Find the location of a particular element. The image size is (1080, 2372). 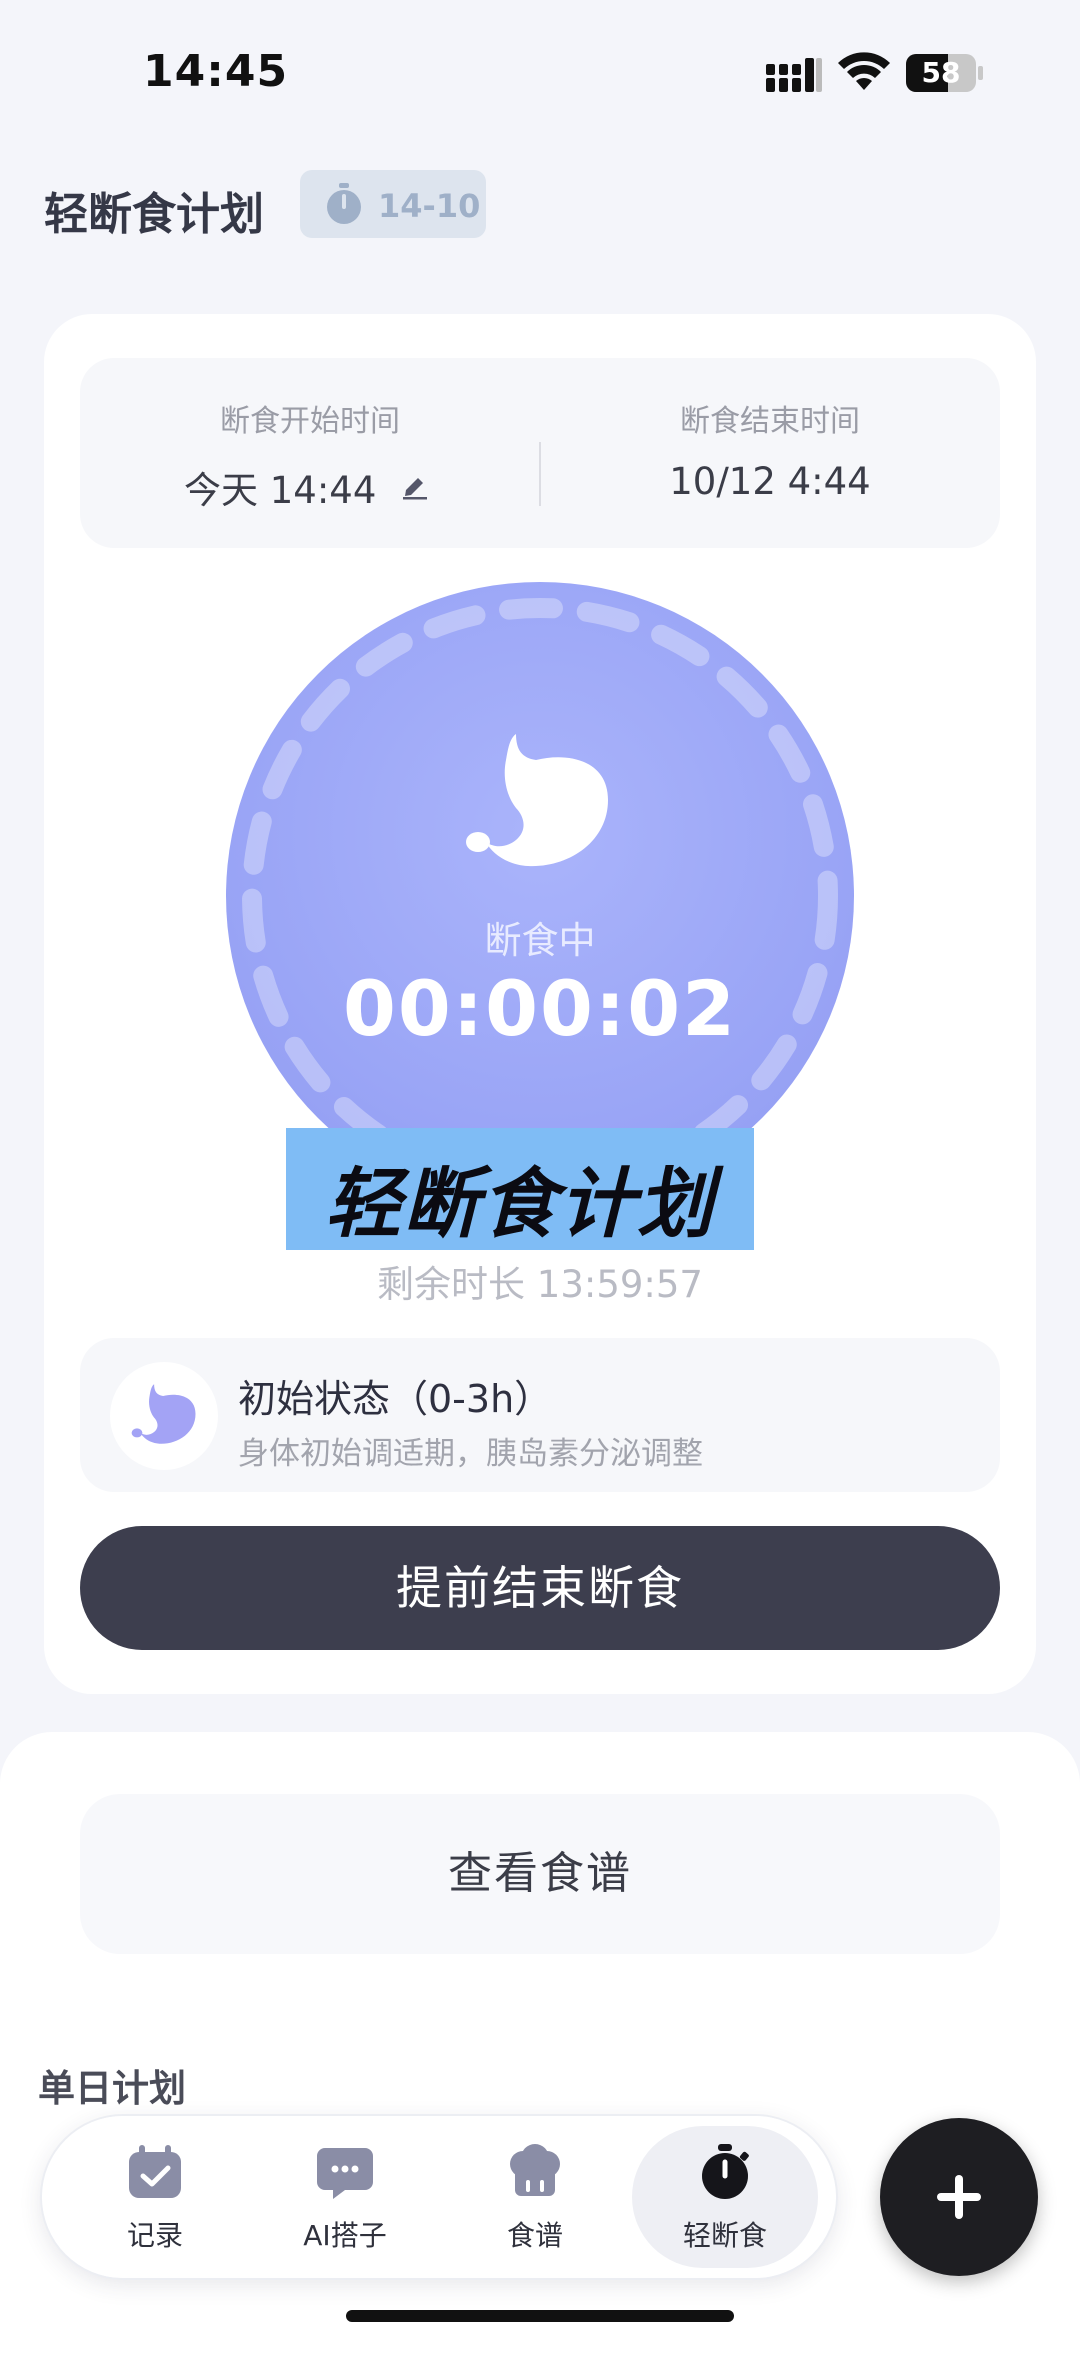

fasting-status: 断食中 is located at coordinates (540, 940).